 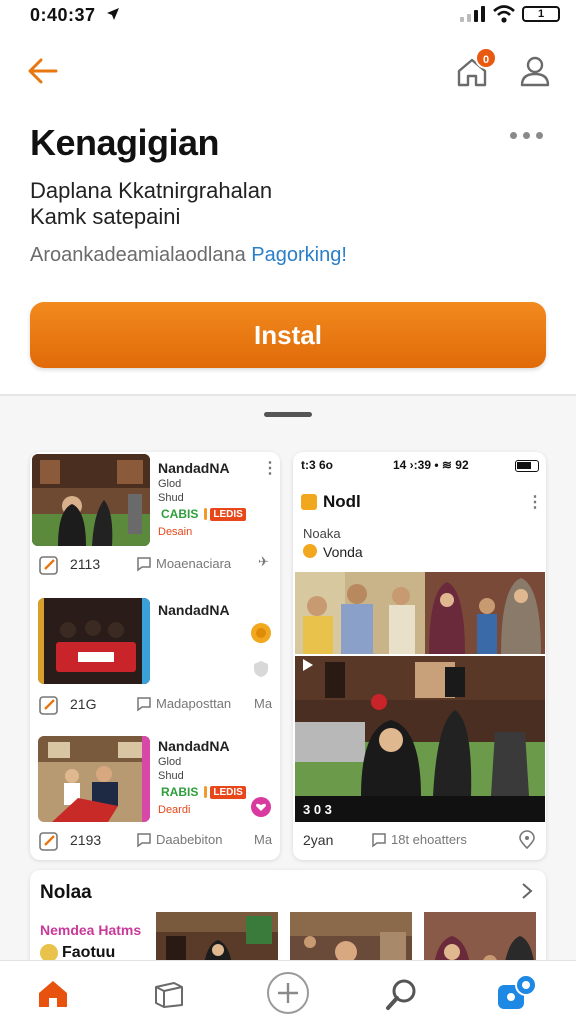 I want to click on user-icon, so click(x=535, y=71).